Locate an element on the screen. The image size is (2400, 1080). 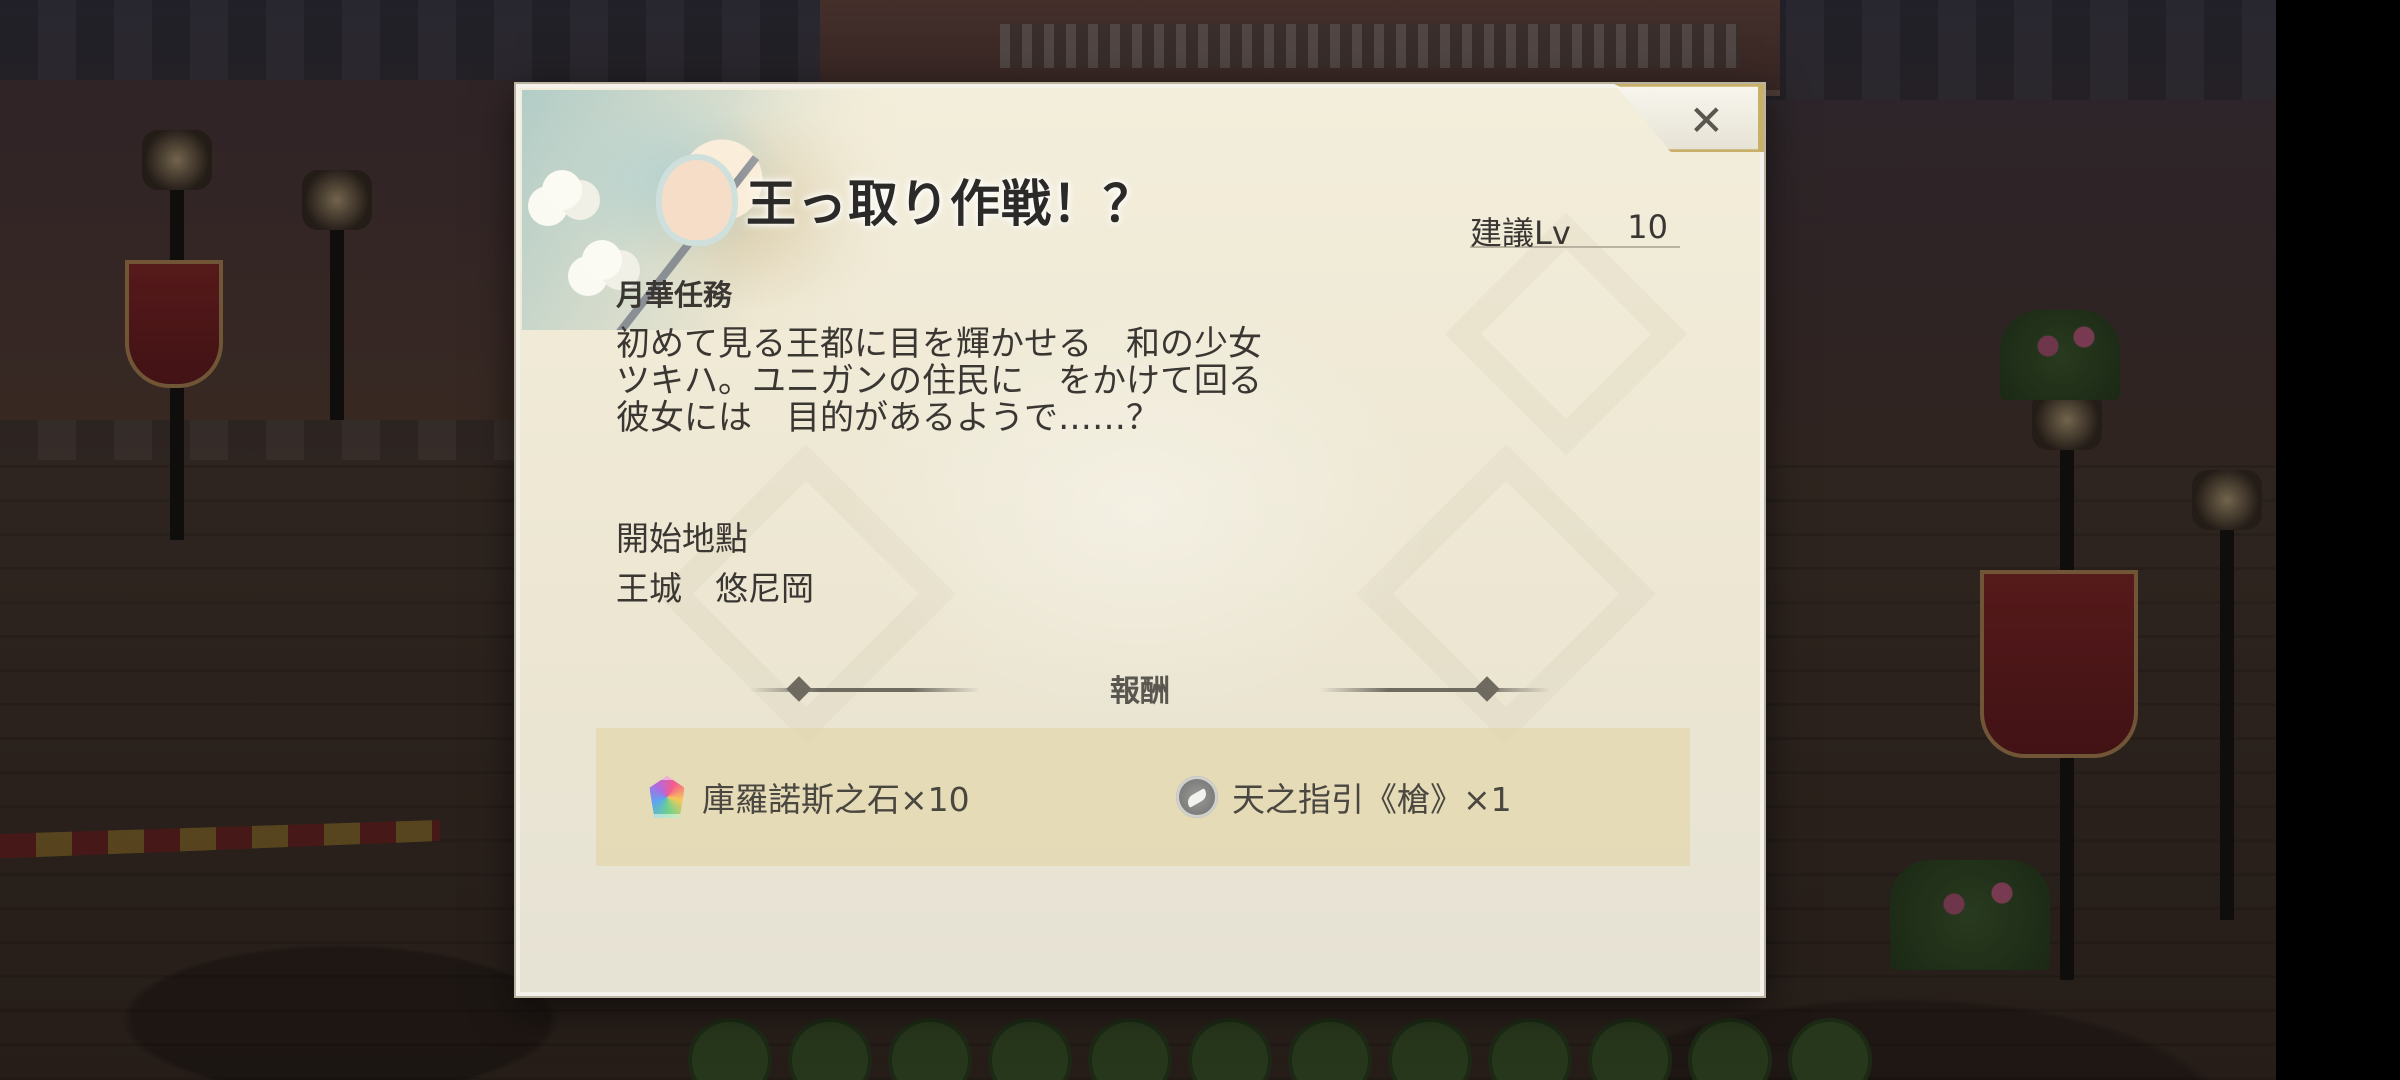
quest-title: 王っ取り作戦！？ is located at coordinates (950, 203).